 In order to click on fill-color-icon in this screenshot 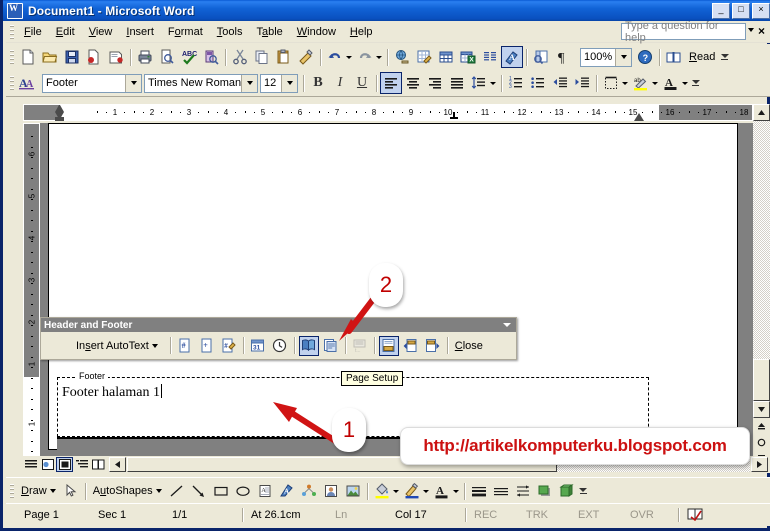, I will do `click(382, 491)`.